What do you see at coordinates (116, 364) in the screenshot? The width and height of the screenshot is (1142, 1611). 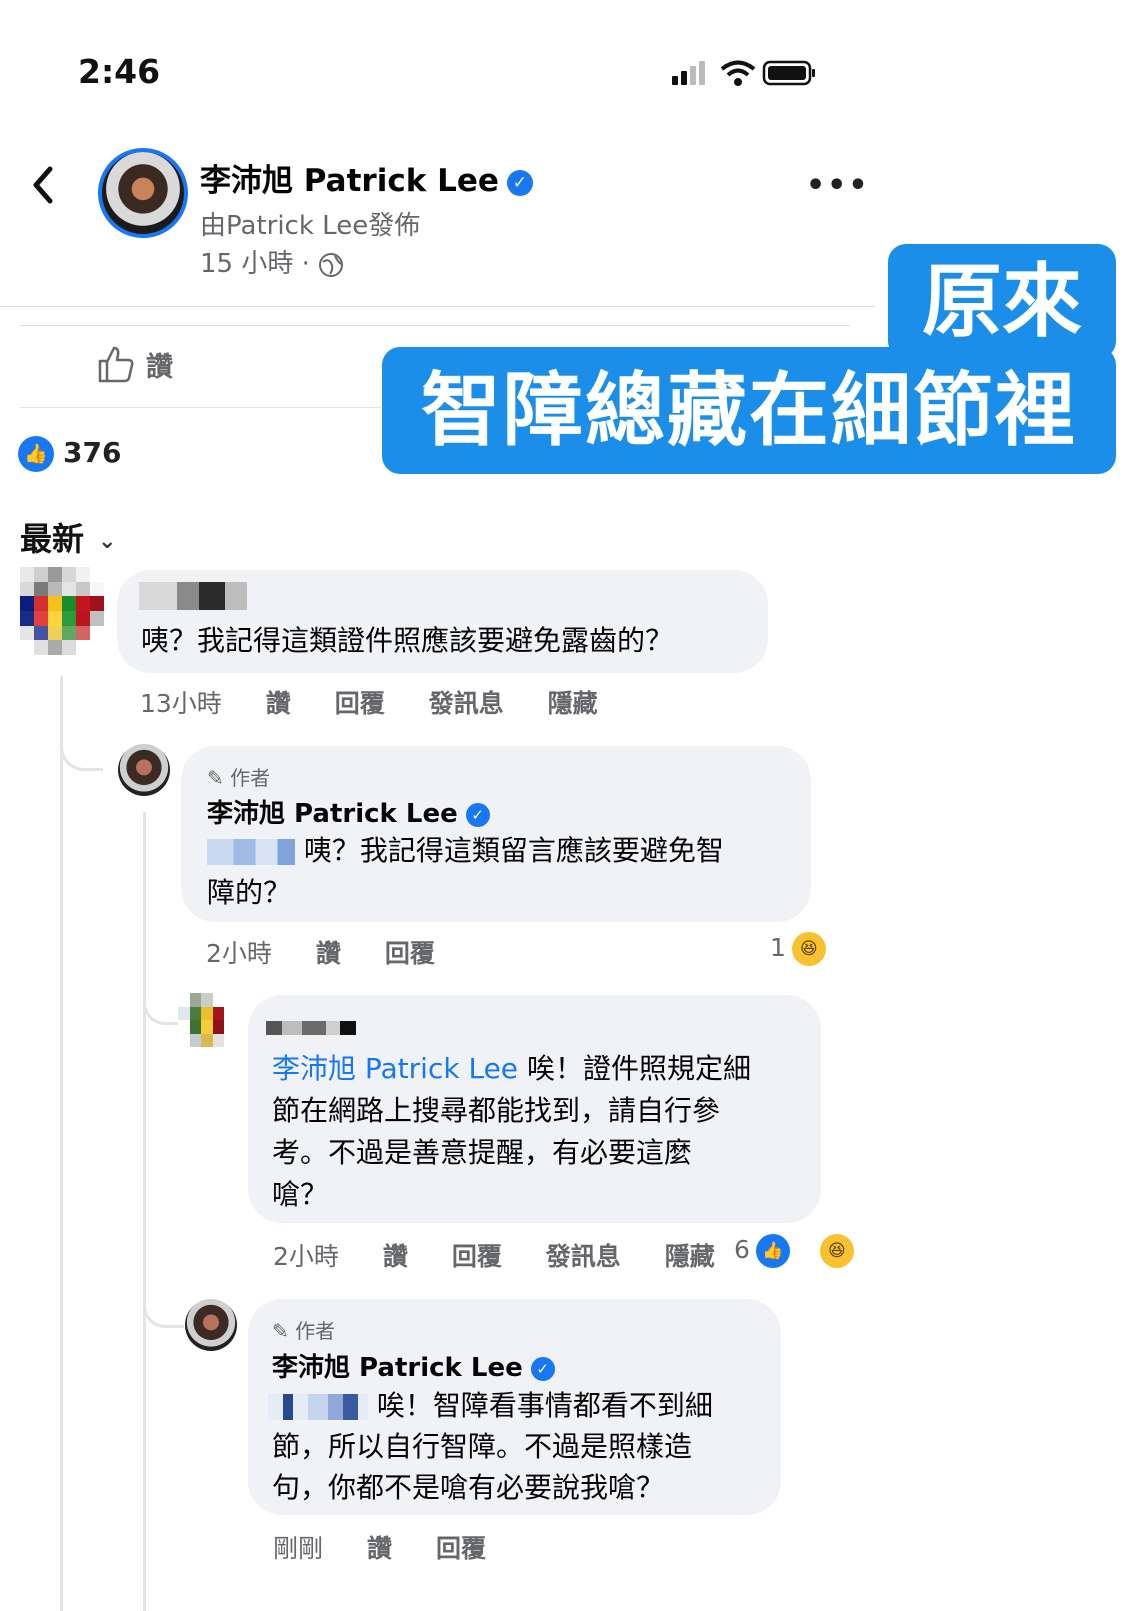 I see `thumbs-up-icon` at bounding box center [116, 364].